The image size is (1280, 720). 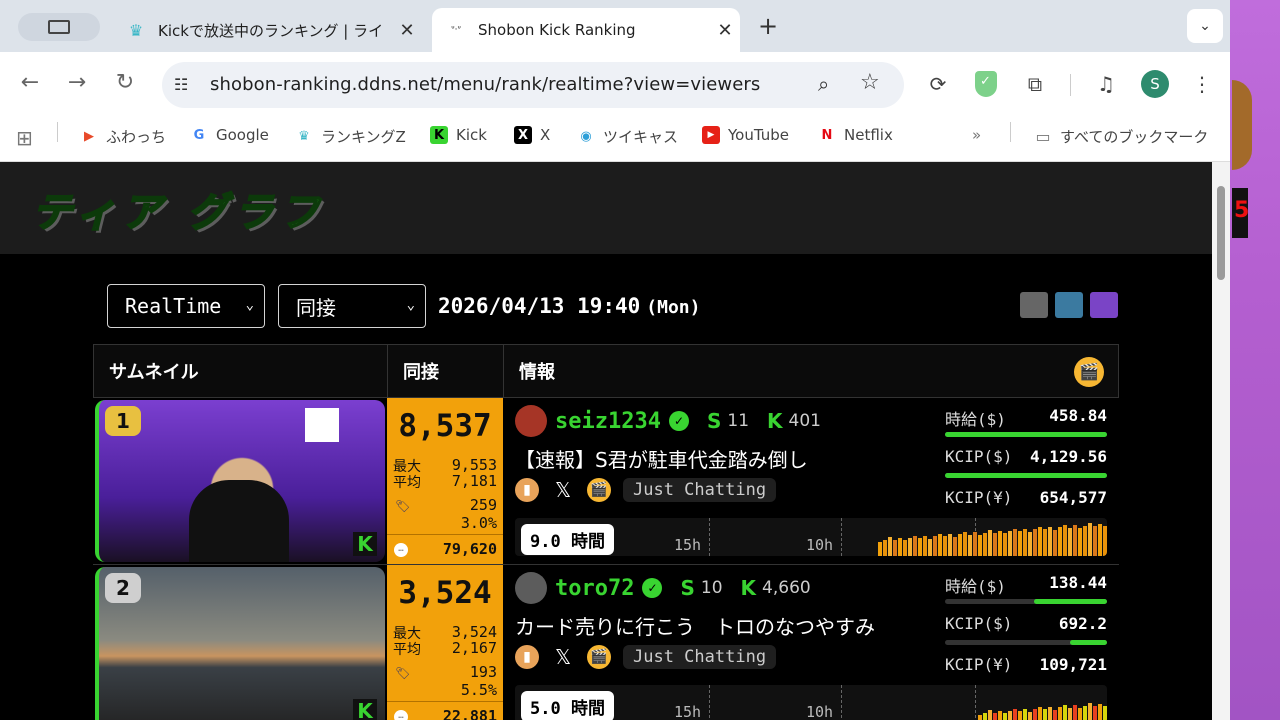 What do you see at coordinates (445, 593) in the screenshot?
I see `viewer-count: 3,524` at bounding box center [445, 593].